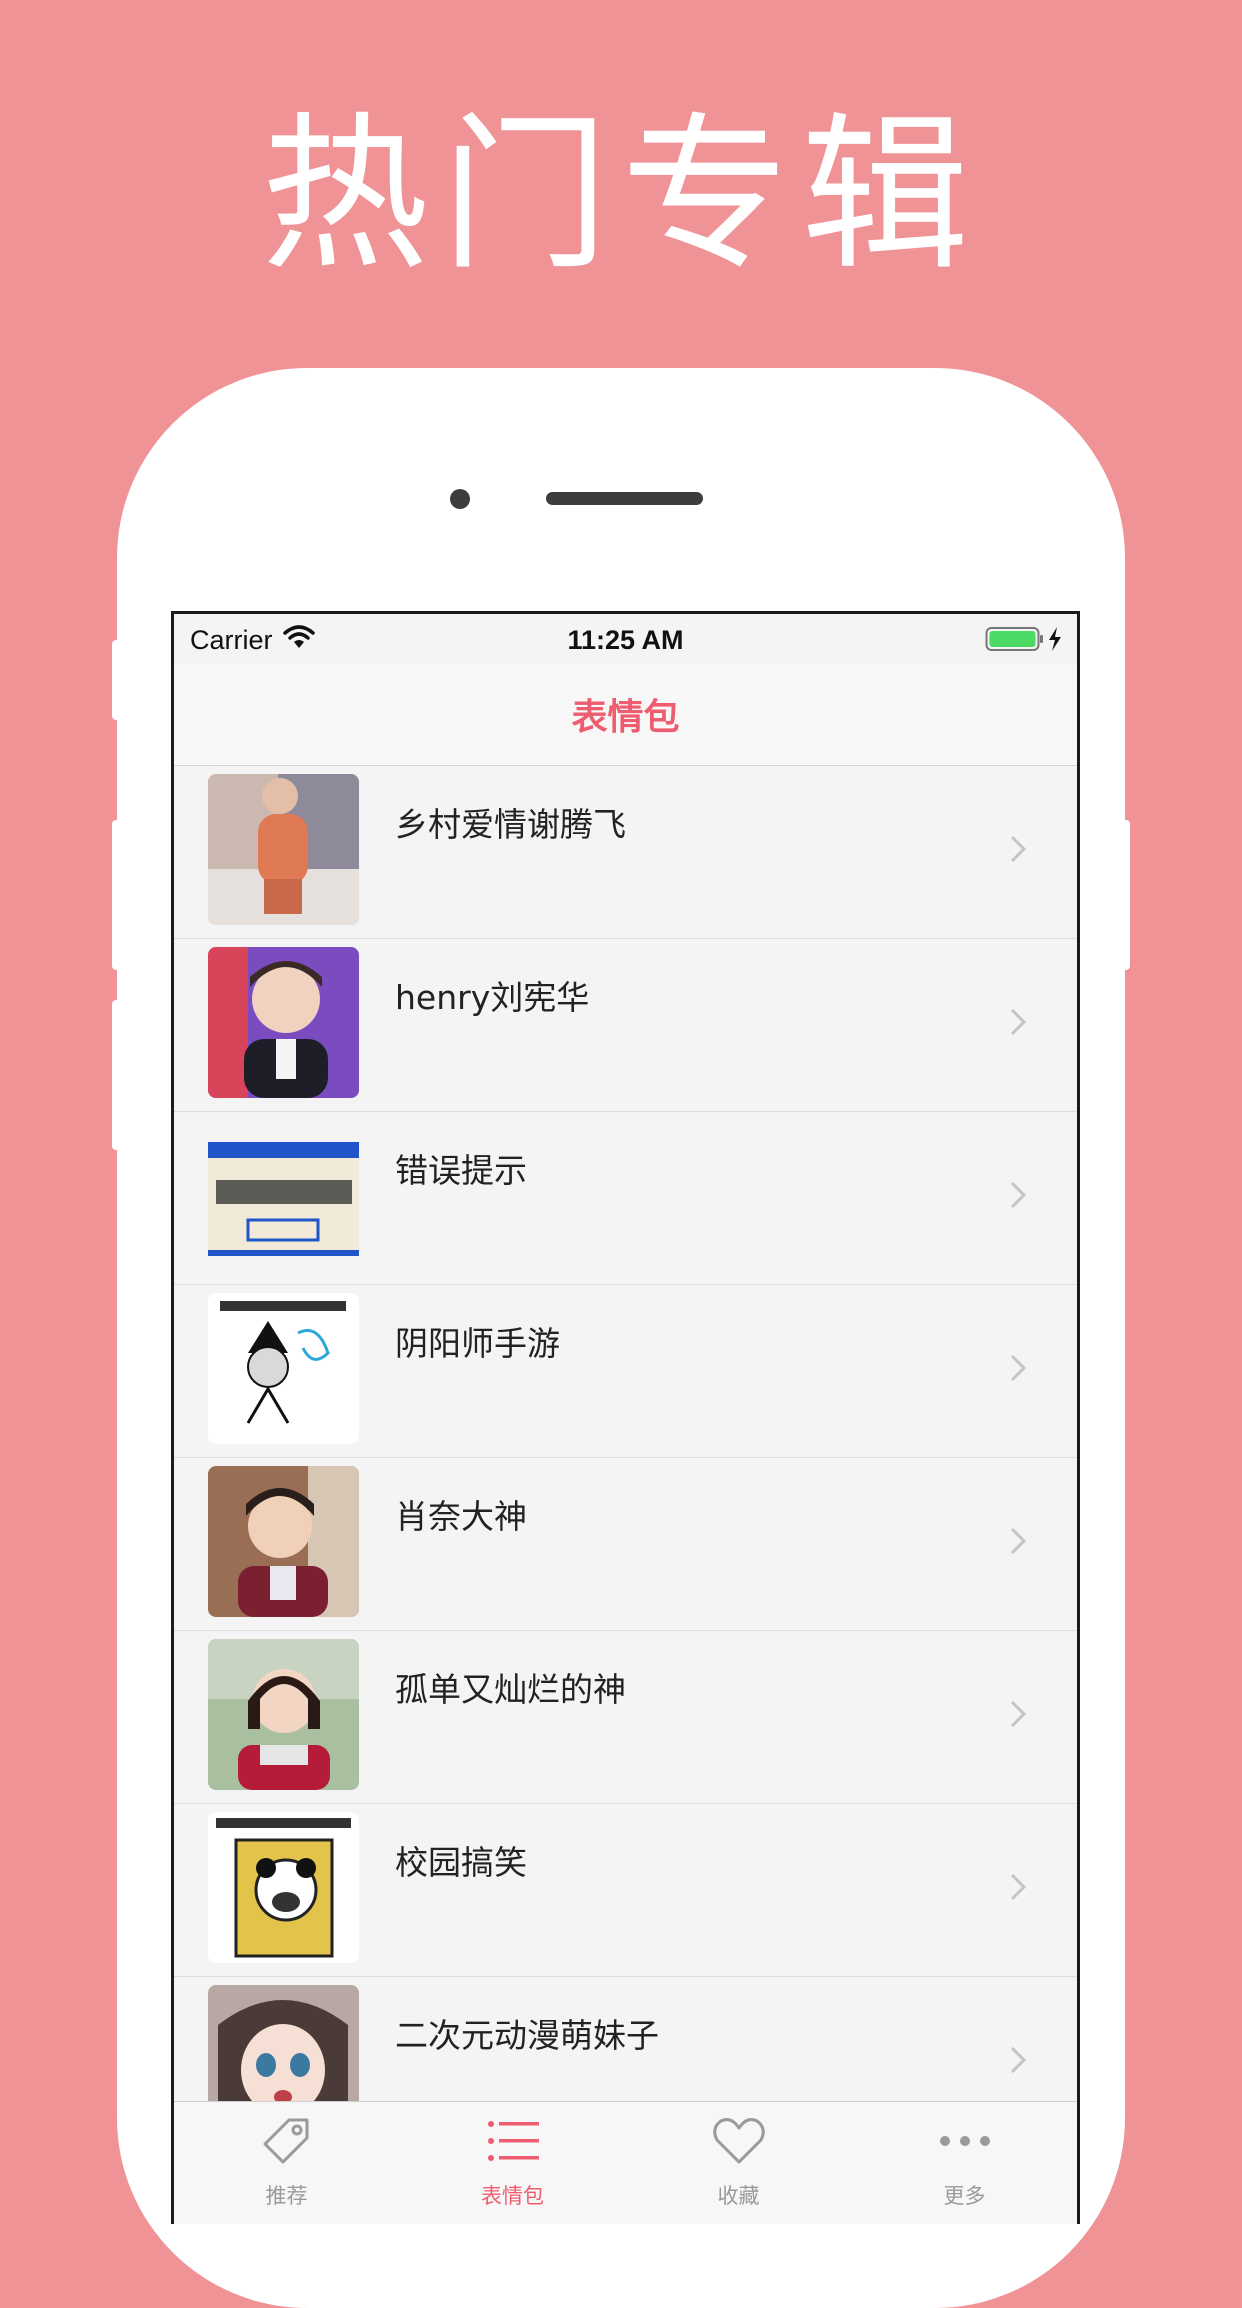  Describe the element at coordinates (625, 1890) in the screenshot. I see `list-item: 校园搞笑` at that location.